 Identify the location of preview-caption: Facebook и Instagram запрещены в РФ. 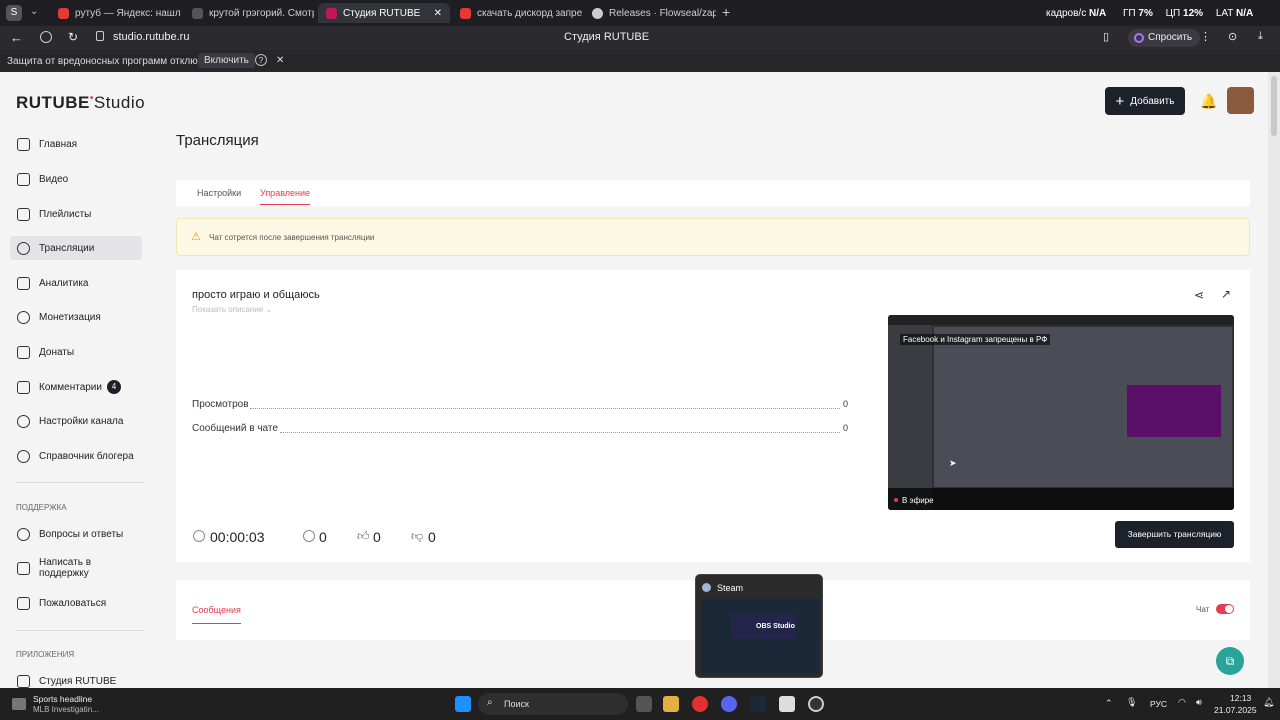
(975, 339).